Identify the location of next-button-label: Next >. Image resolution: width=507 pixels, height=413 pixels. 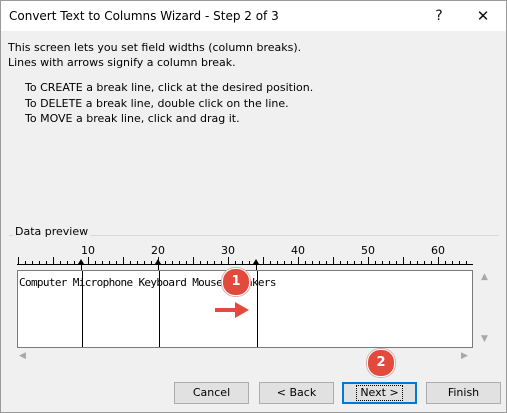
(379, 393).